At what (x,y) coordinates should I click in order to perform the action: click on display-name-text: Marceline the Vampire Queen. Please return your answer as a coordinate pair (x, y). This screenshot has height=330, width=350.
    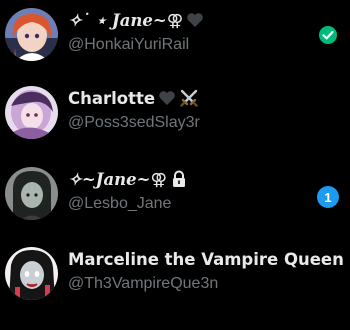
    Looking at the image, I should click on (206, 259).